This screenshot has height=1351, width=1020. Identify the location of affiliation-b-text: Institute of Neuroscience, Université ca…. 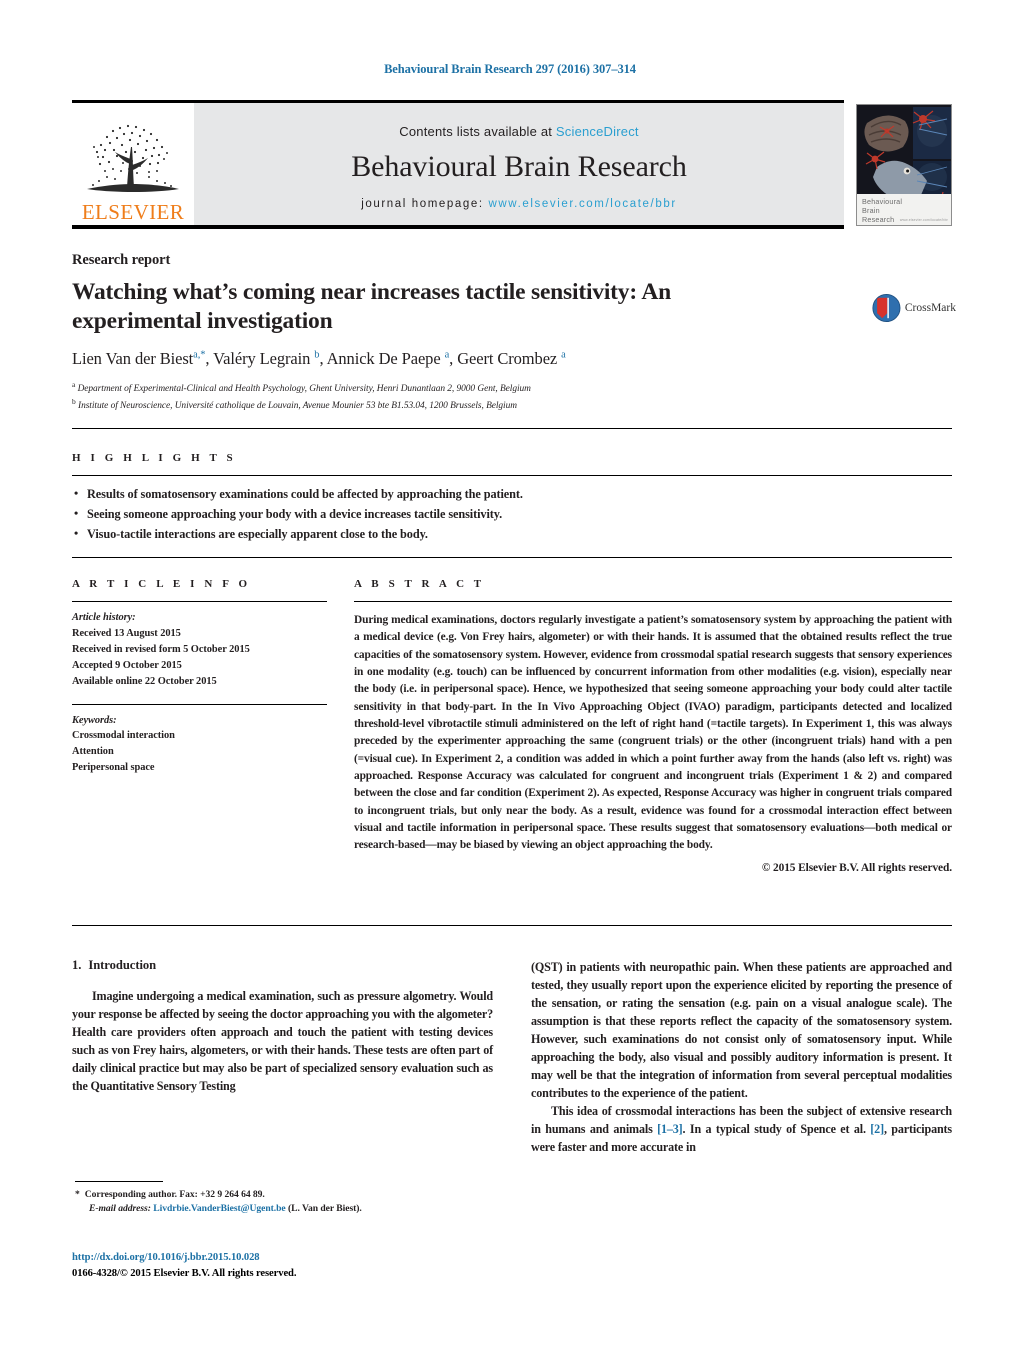
(297, 405).